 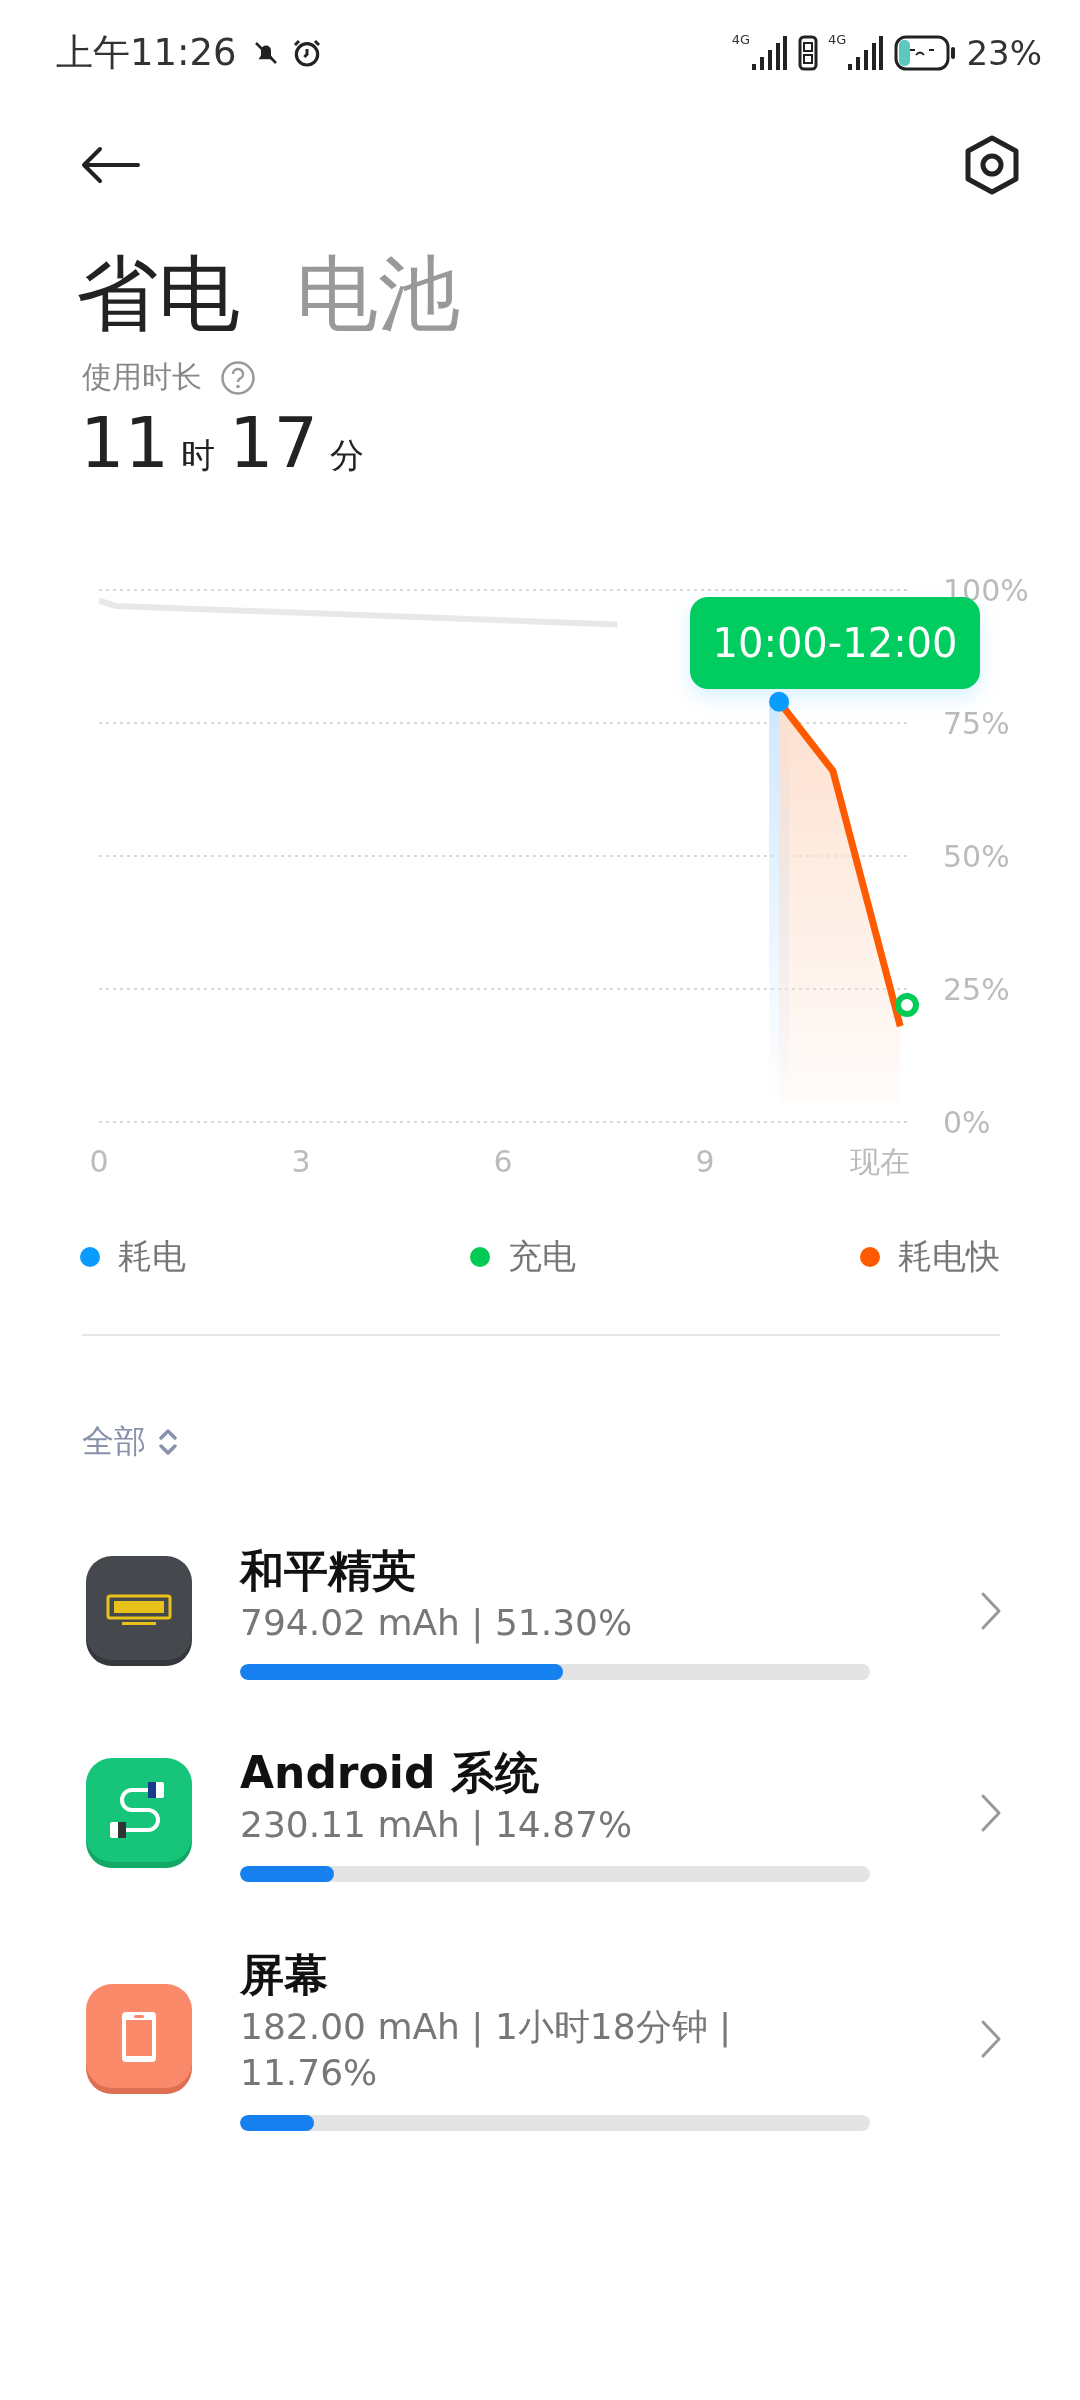 I want to click on clock-time: 上午11:26, so click(x=146, y=52).